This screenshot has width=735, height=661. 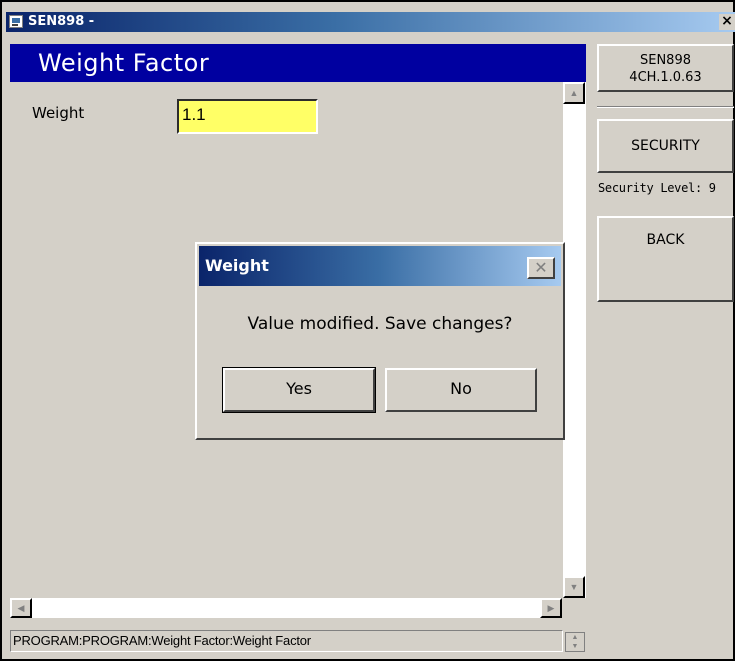 What do you see at coordinates (574, 587) in the screenshot?
I see `scroll-down-arrow-icon: ▼` at bounding box center [574, 587].